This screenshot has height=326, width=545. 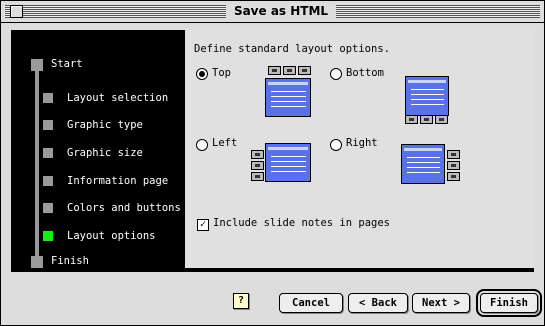 What do you see at coordinates (118, 181) in the screenshot?
I see `step-label: Information page` at bounding box center [118, 181].